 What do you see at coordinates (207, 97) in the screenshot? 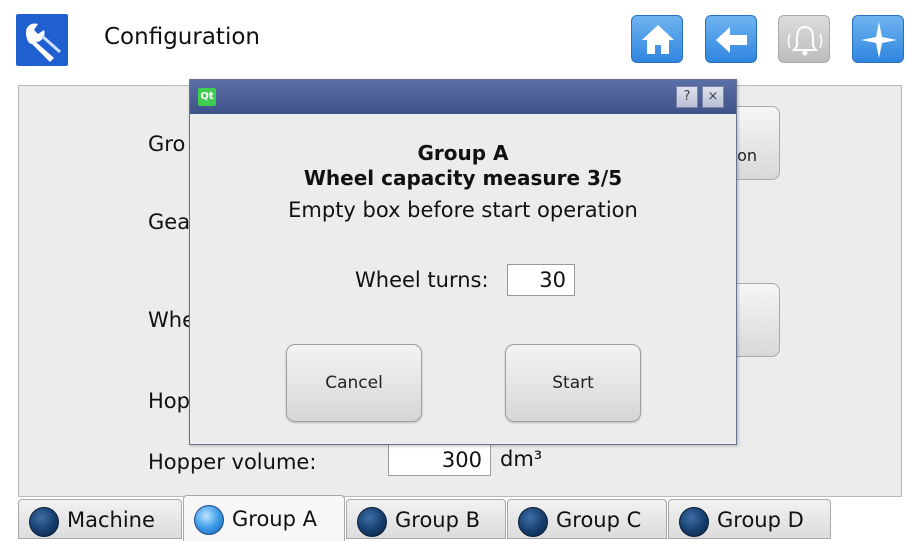
I see `qt-logo-icon: Qt` at bounding box center [207, 97].